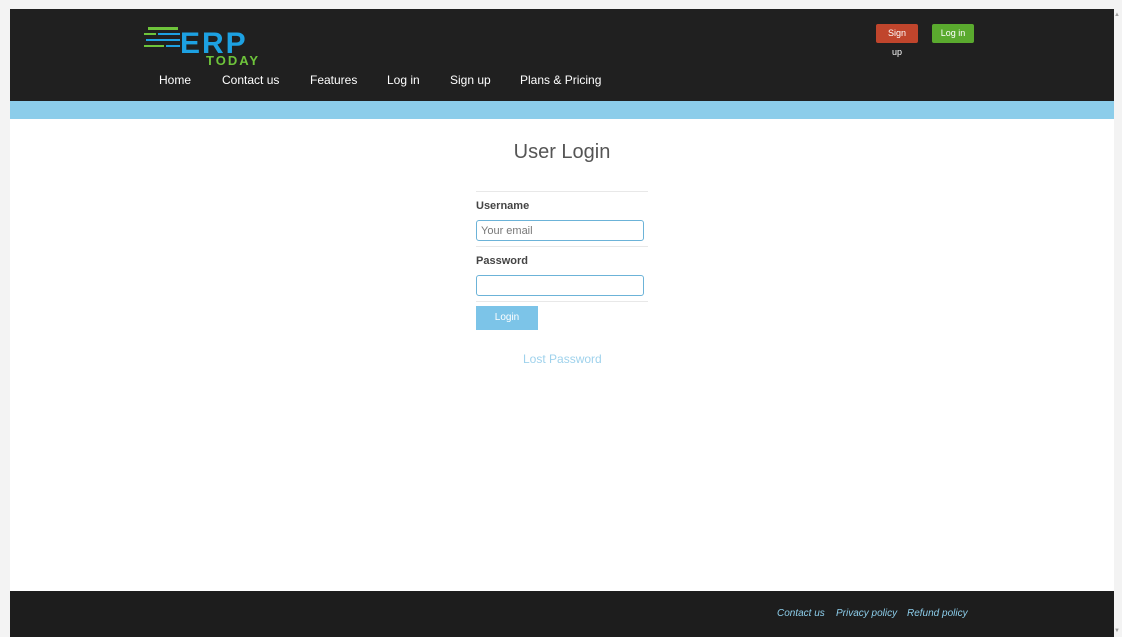  What do you see at coordinates (333, 80) in the screenshot?
I see `nav-item-features: Features` at bounding box center [333, 80].